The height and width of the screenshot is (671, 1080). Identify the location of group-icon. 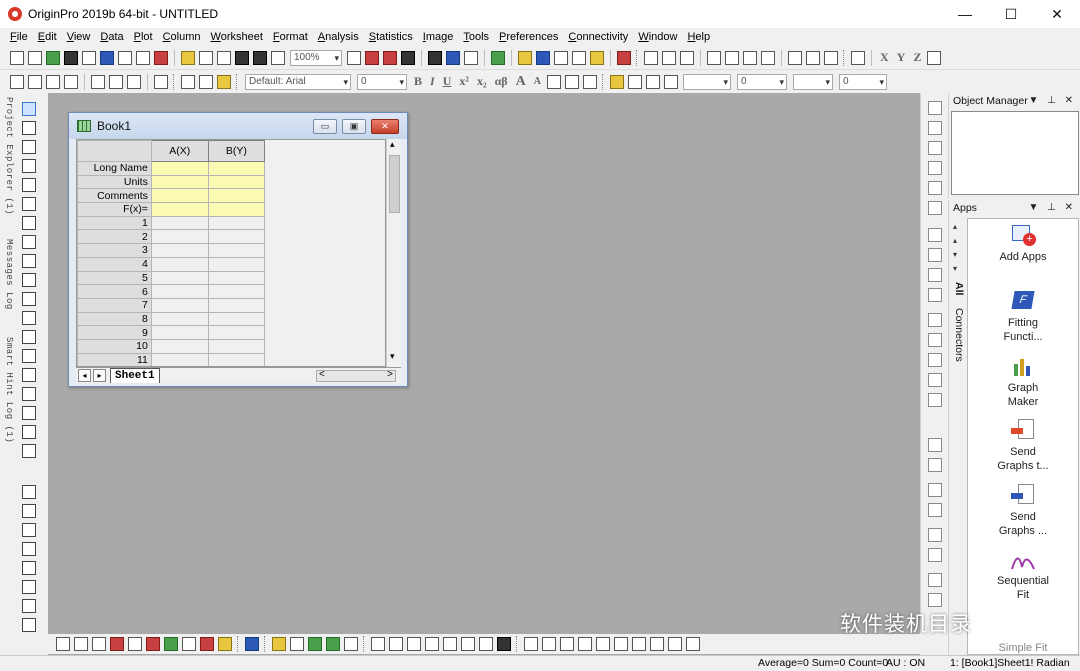
(935, 490).